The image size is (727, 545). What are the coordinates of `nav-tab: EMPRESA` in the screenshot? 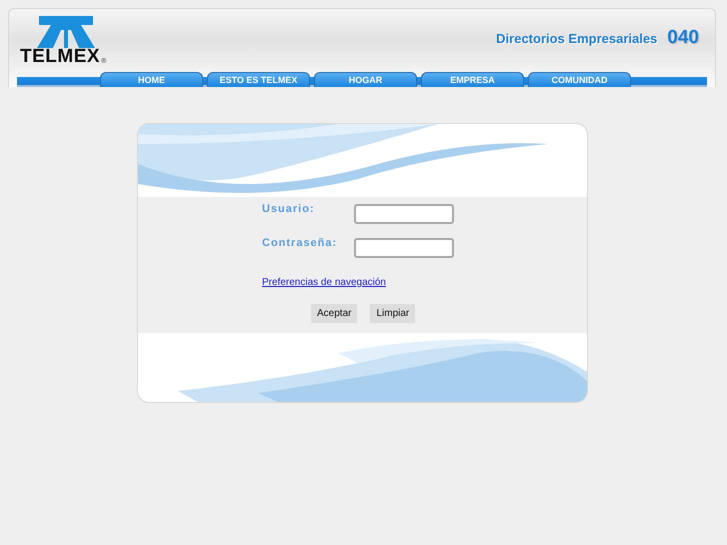 It's located at (472, 79).